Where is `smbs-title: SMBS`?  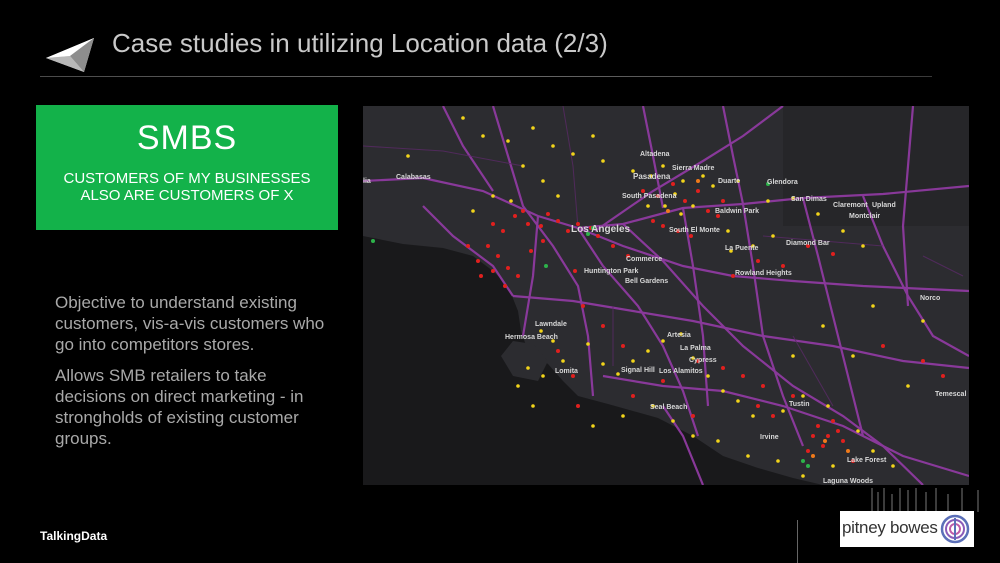 smbs-title: SMBS is located at coordinates (187, 138).